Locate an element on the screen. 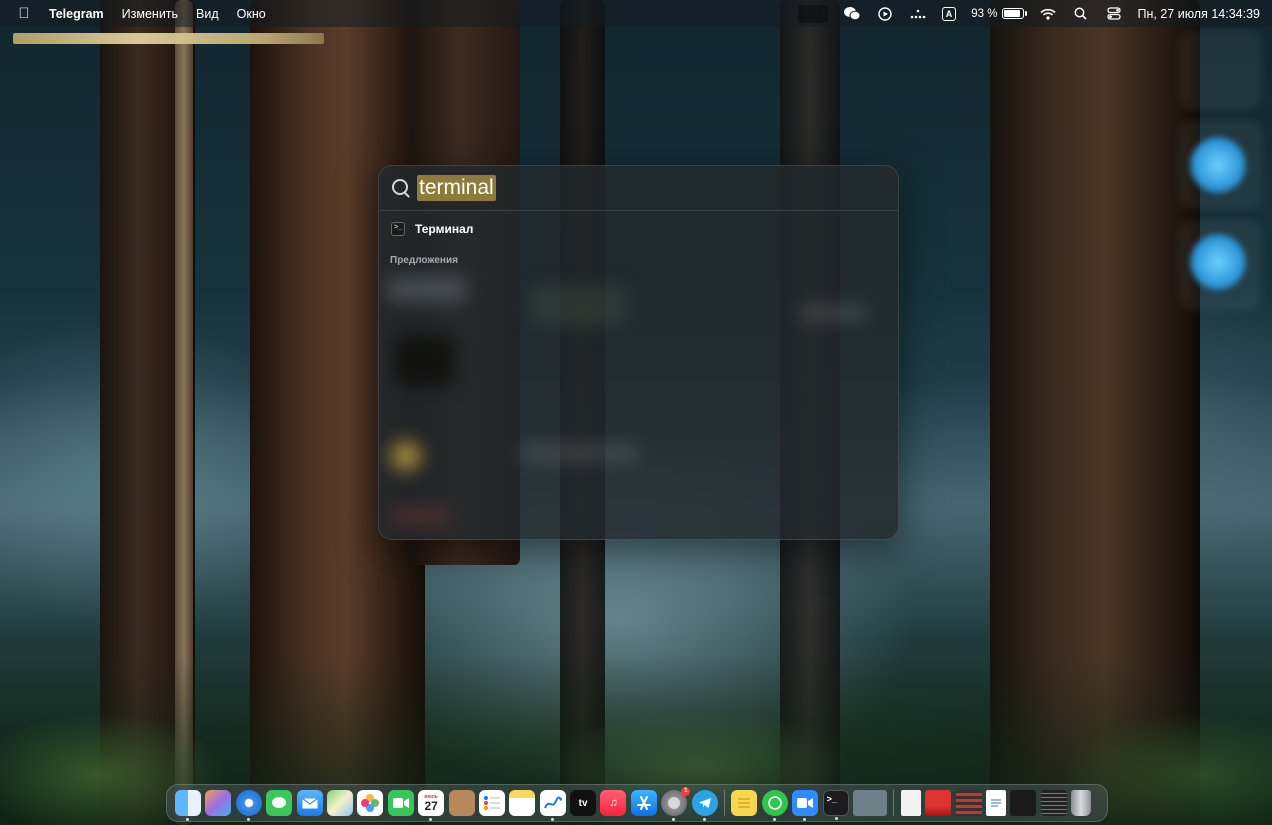  contacts-icon is located at coordinates (461, 803).